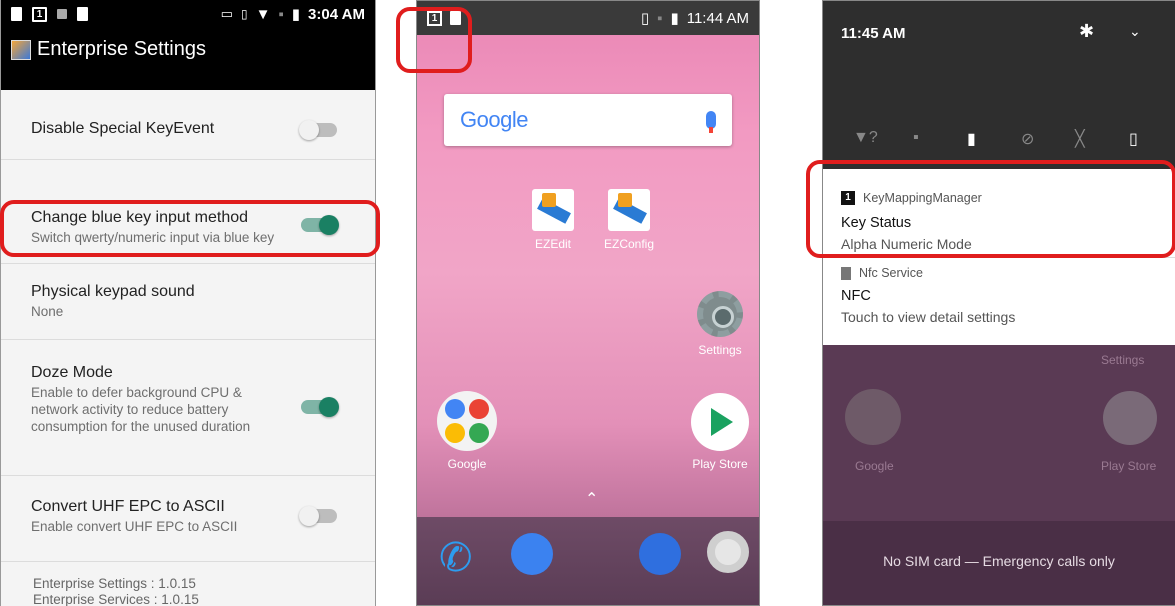  I want to click on app-ezedit: EZEdit, so click(553, 220).